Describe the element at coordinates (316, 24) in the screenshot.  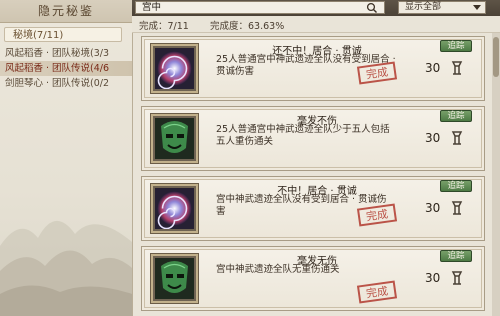
I see `progress-stats: 完成：7/11 完成度：63.63%` at that location.